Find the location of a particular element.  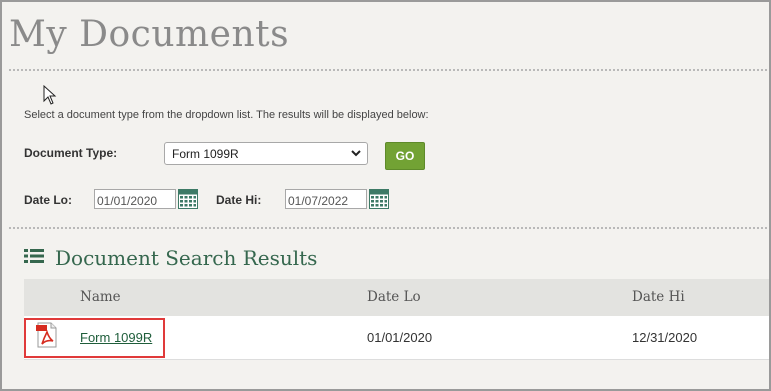

document-link: Form 1099R is located at coordinates (116, 337).